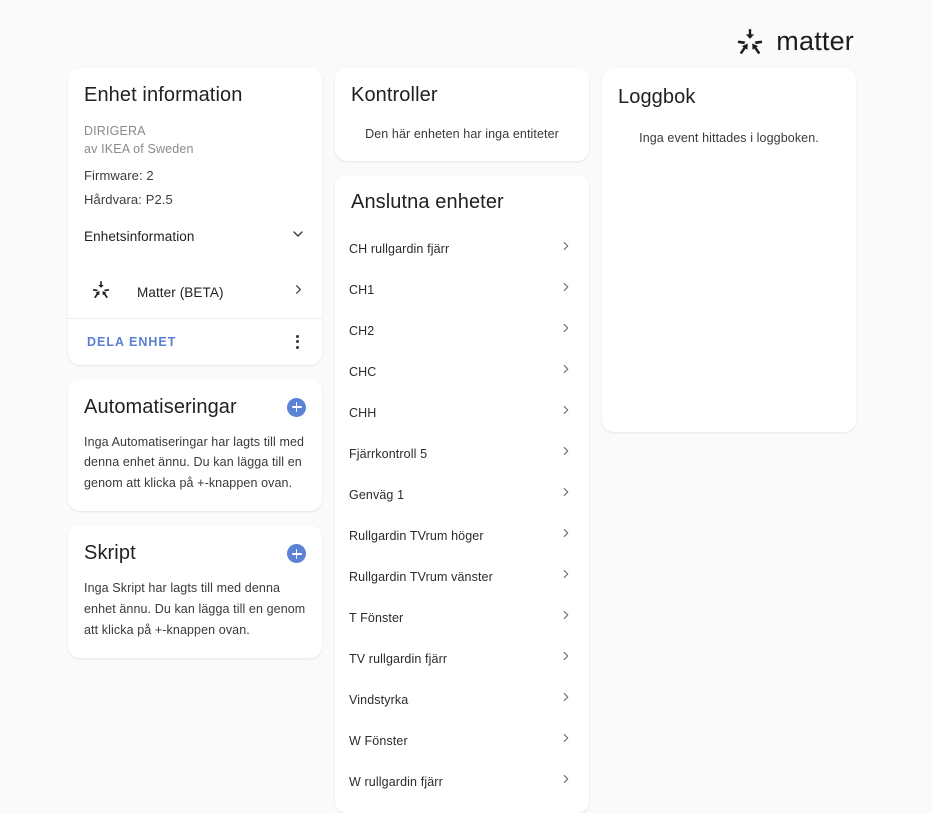 This screenshot has width=932, height=813. What do you see at coordinates (388, 453) in the screenshot?
I see `device-list-item-label: Fjärrkontroll 5` at bounding box center [388, 453].